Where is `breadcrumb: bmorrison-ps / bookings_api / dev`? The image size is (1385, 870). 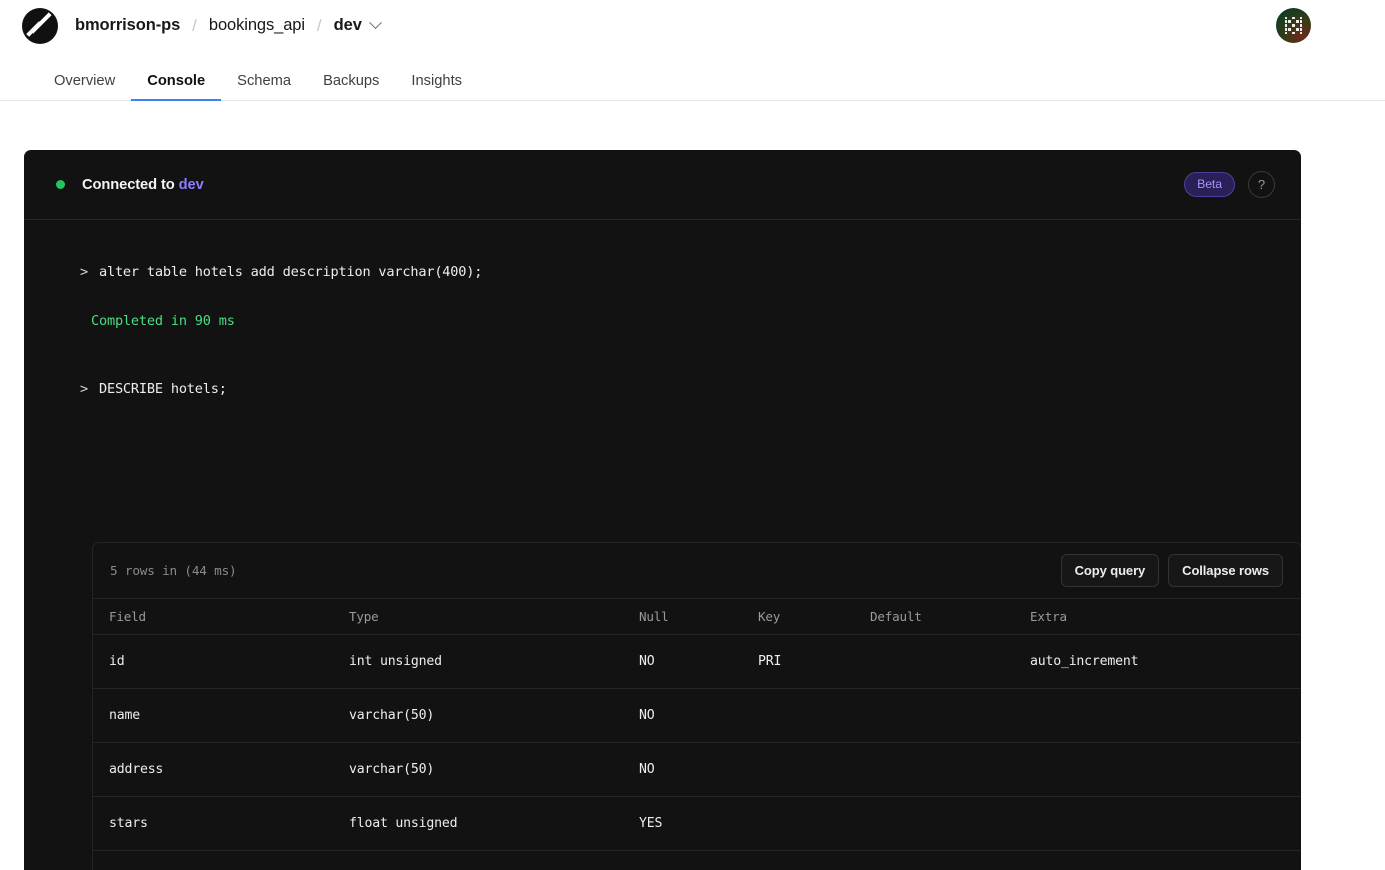 breadcrumb: bmorrison-ps / bookings_api / dev is located at coordinates (228, 25).